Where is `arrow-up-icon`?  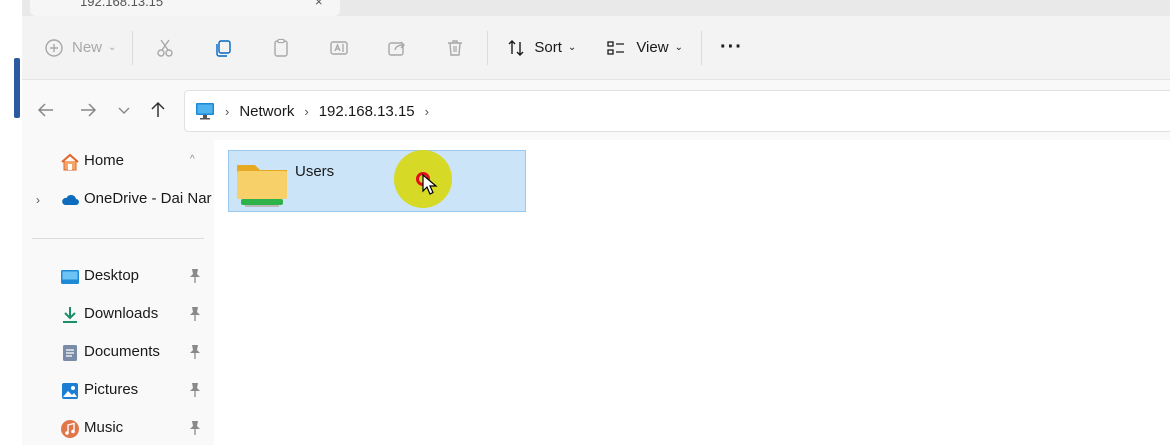
arrow-up-icon is located at coordinates (158, 109).